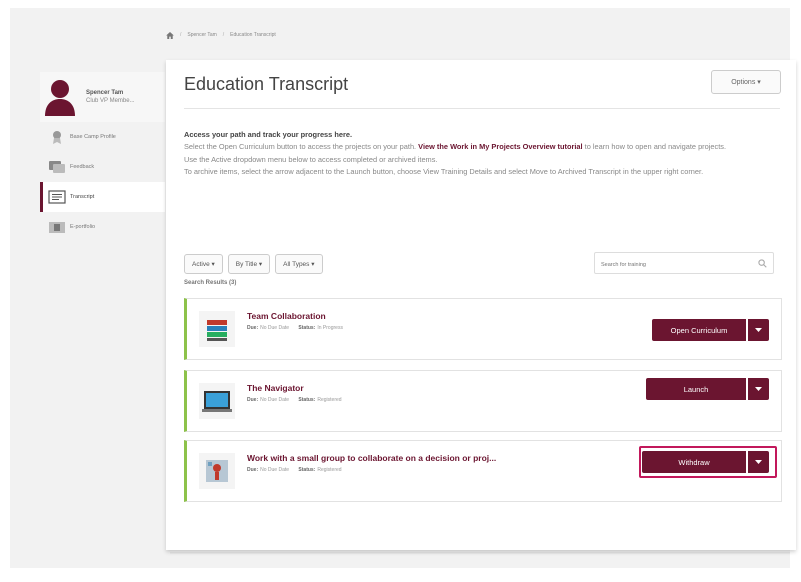 The width and height of the screenshot is (801, 582). I want to click on sidebar-item-base-camp-profile: Base Camp Profile, so click(102, 137).